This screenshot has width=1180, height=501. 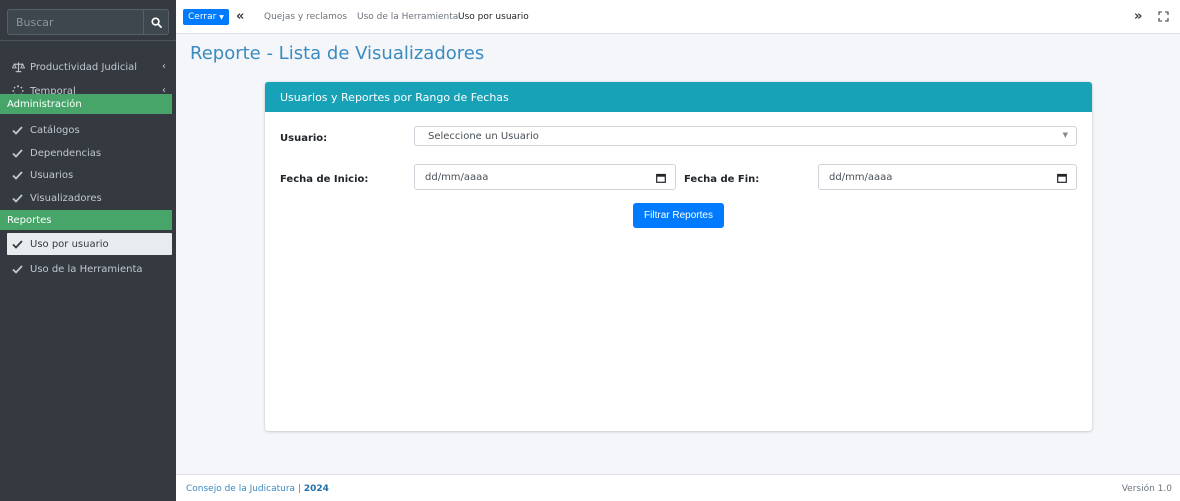 I want to click on fecha-fin-label: Fecha de Fin:, so click(x=722, y=179).